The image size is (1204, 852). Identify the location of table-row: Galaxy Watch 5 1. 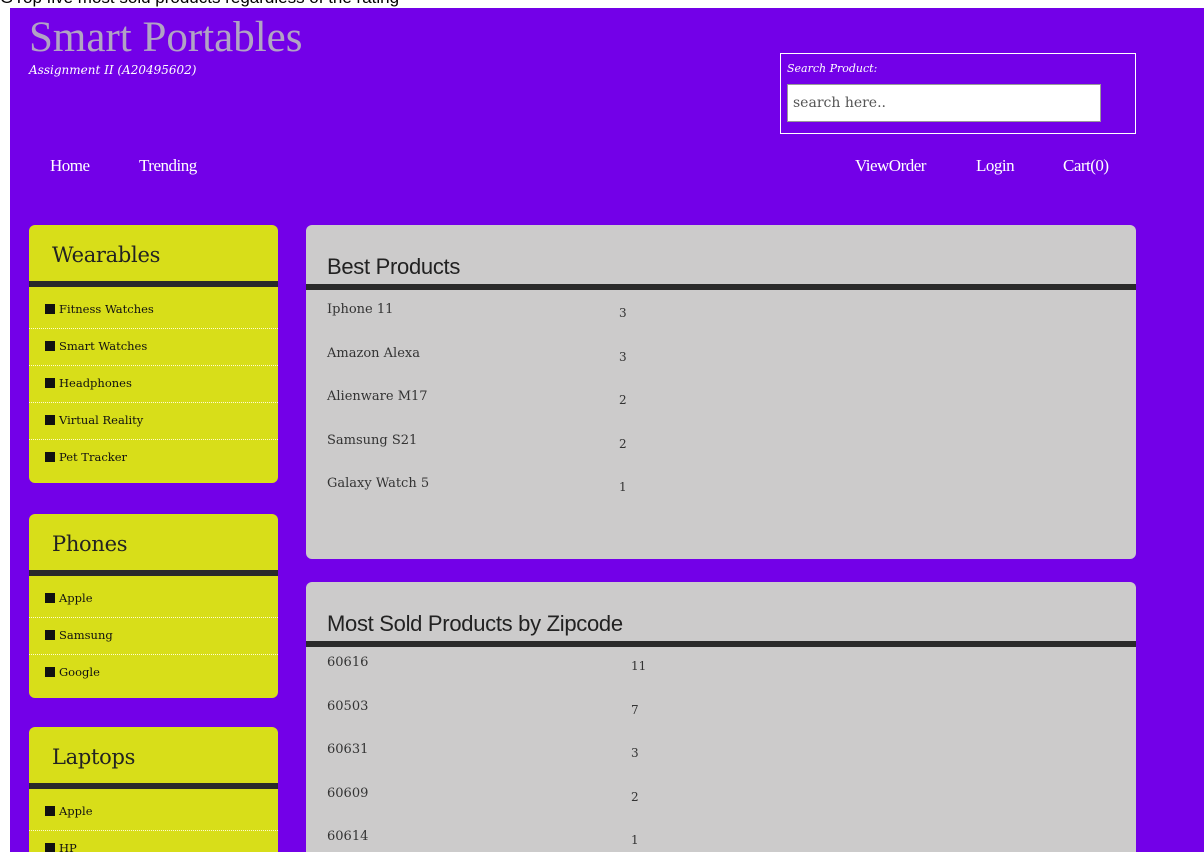
(721, 498).